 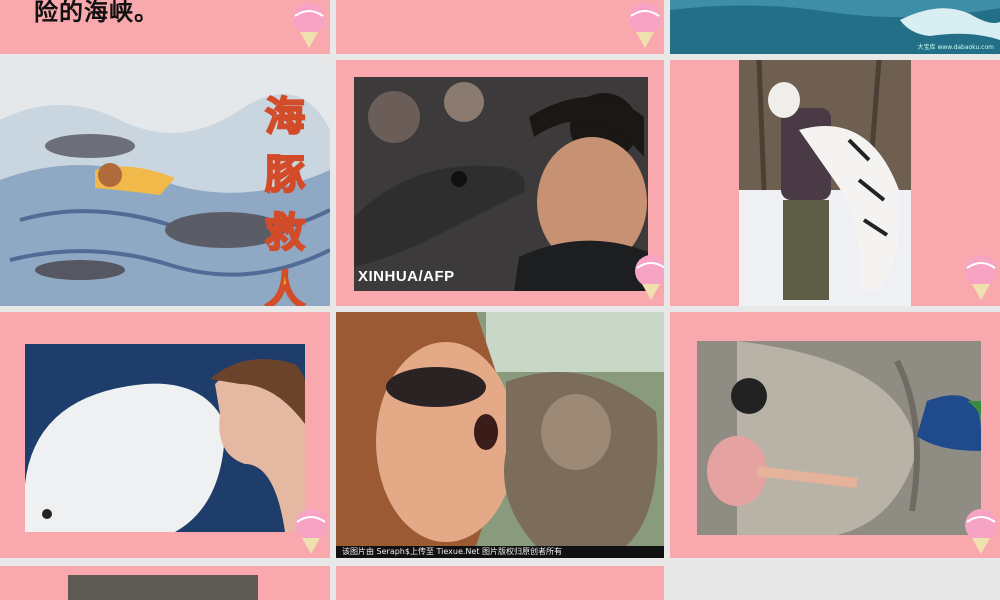 What do you see at coordinates (285, 174) in the screenshot?
I see `title-char: 豚` at bounding box center [285, 174].